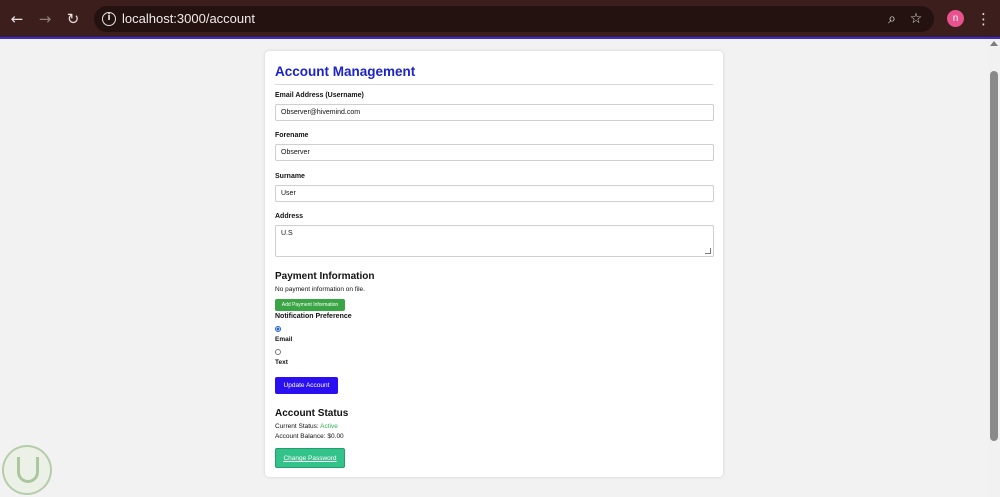 This screenshot has height=497, width=1000. I want to click on address-label: Address, so click(289, 216).